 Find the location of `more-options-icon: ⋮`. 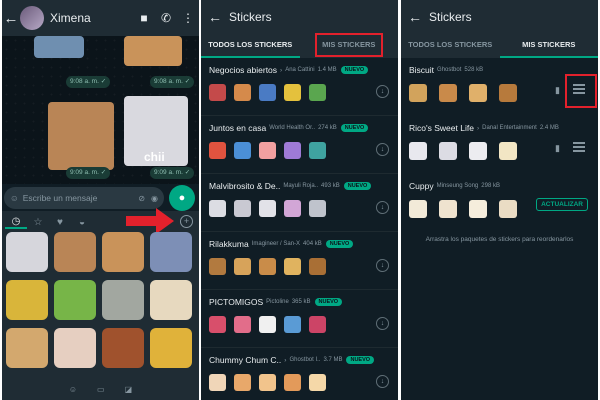

more-options-icon: ⋮ is located at coordinates (188, 18).